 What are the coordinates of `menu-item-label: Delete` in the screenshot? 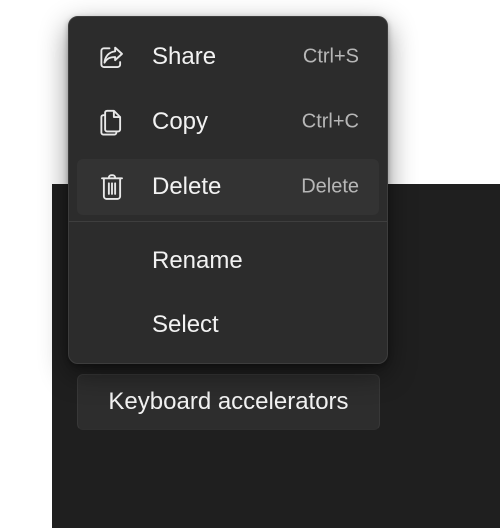 It's located at (187, 186).